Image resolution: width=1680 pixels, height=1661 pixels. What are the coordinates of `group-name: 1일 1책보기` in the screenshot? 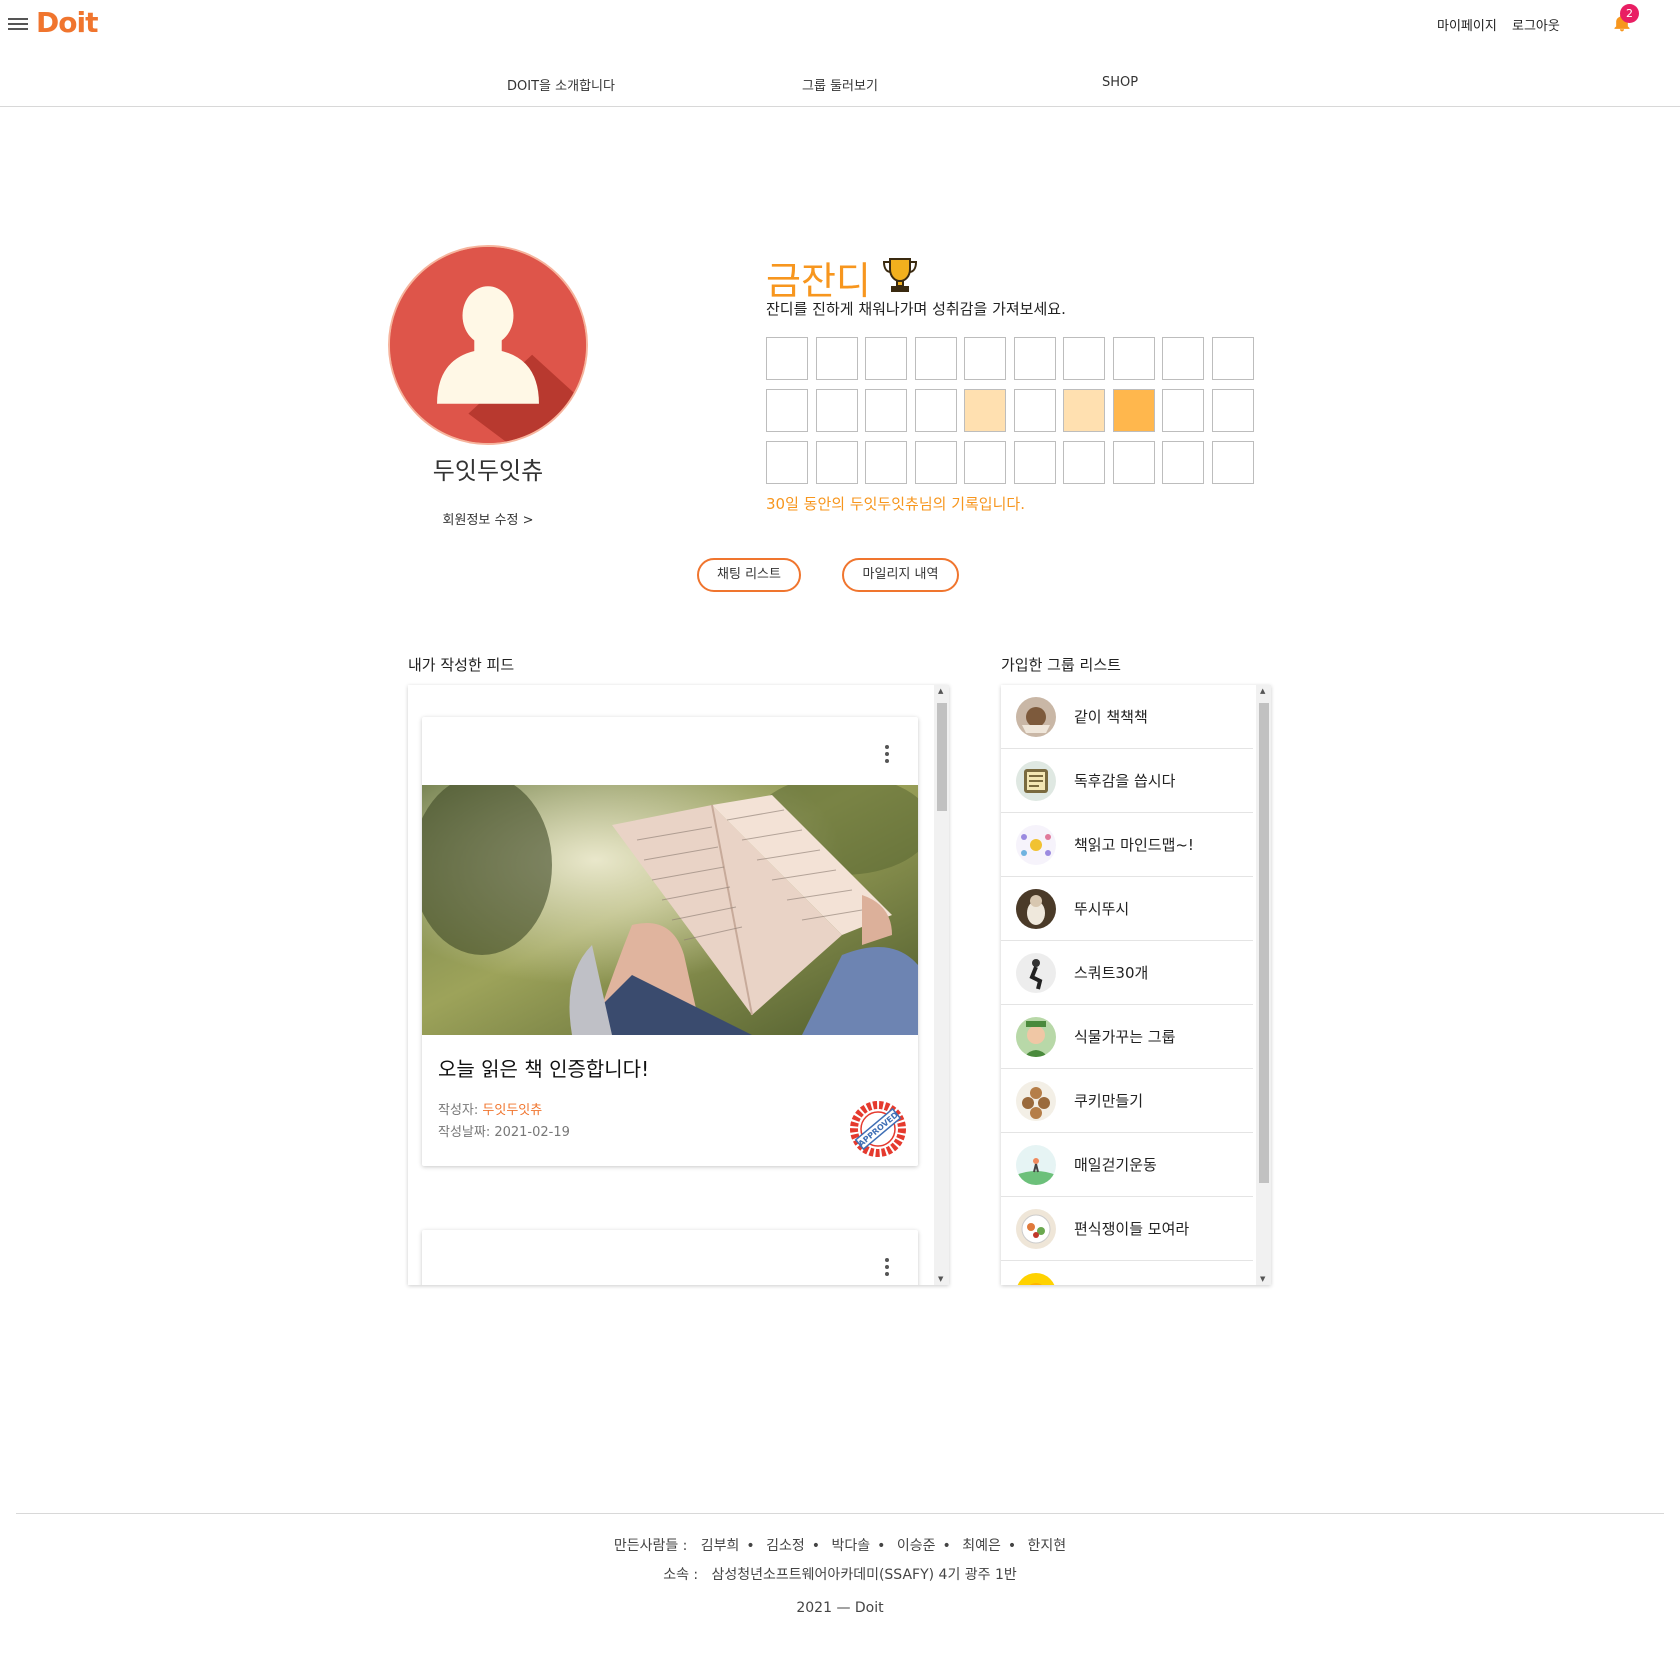 It's located at (1113, 1283).